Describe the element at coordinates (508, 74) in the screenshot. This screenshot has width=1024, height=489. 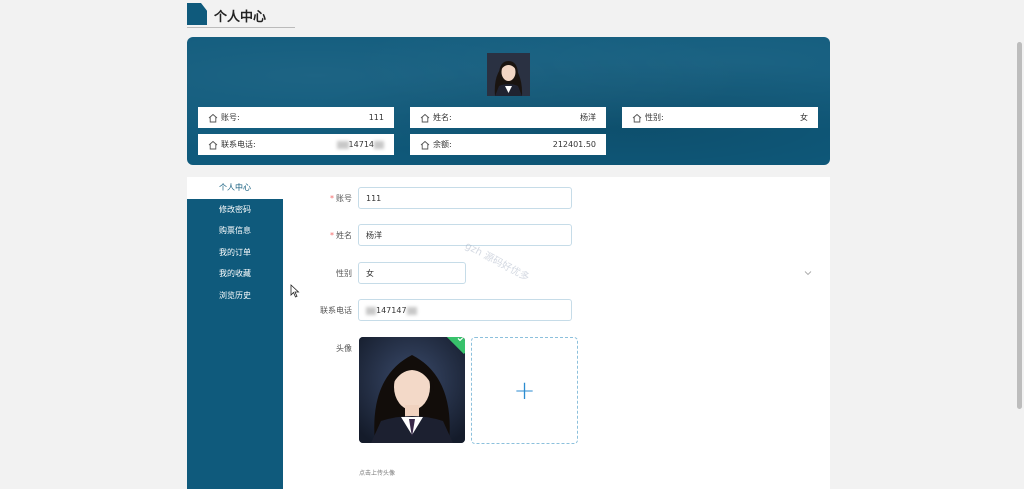
I see `header-avatar` at that location.